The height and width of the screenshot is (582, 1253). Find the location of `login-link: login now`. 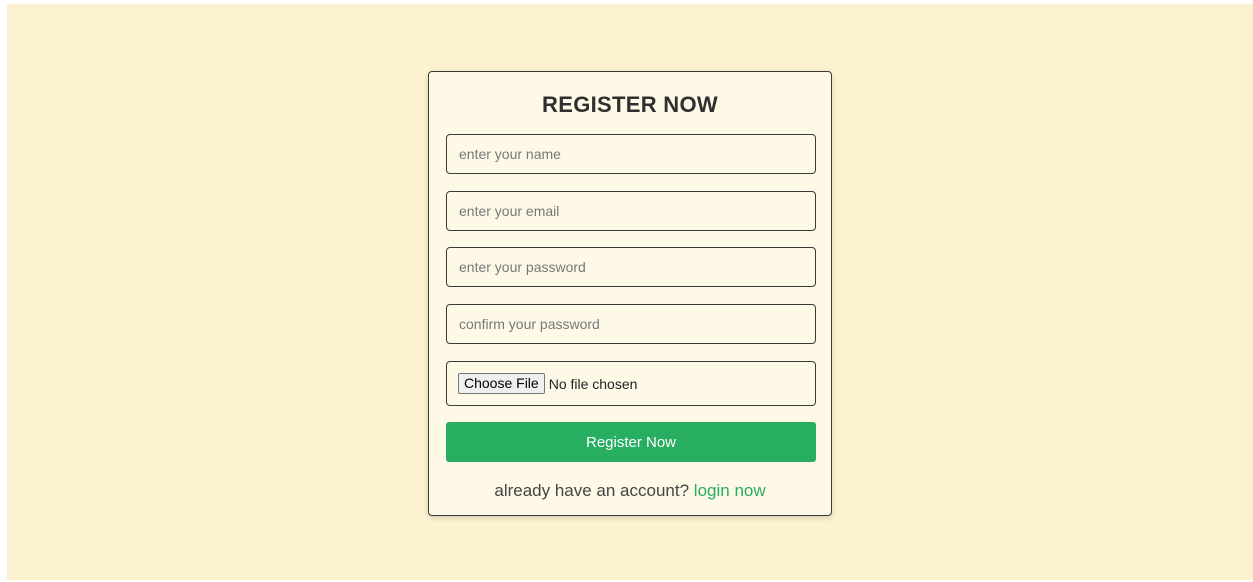

login-link: login now is located at coordinates (730, 490).